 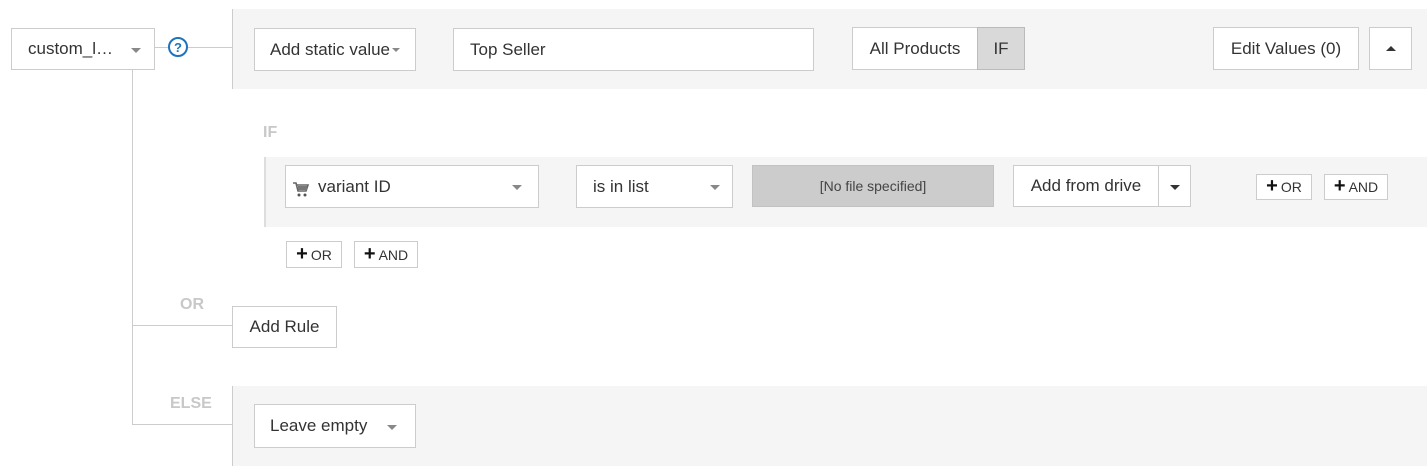 What do you see at coordinates (633, 49) in the screenshot?
I see `static-value-input: Top Seller` at bounding box center [633, 49].